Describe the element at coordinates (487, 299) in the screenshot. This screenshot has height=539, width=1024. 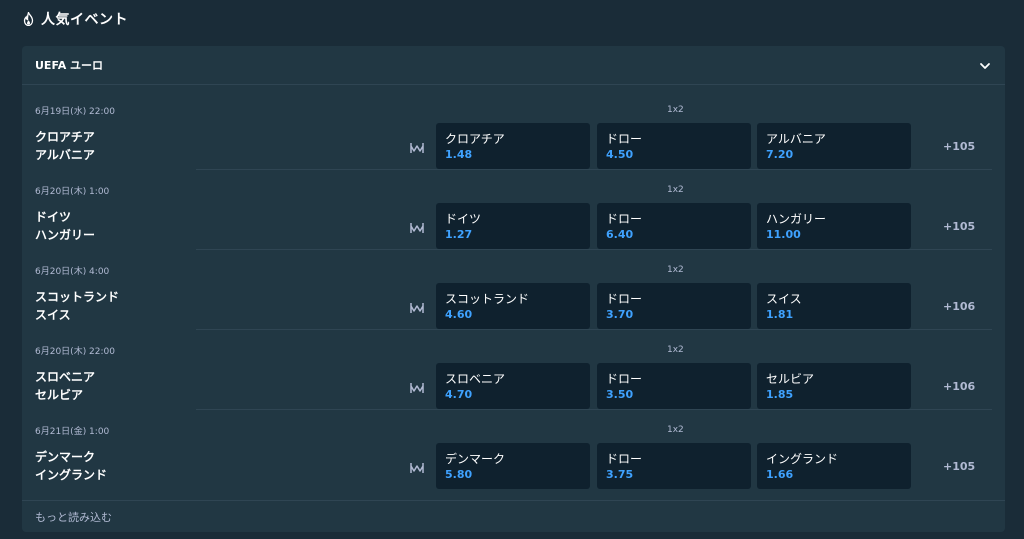
I see `outcome-label: スコットランド` at that location.